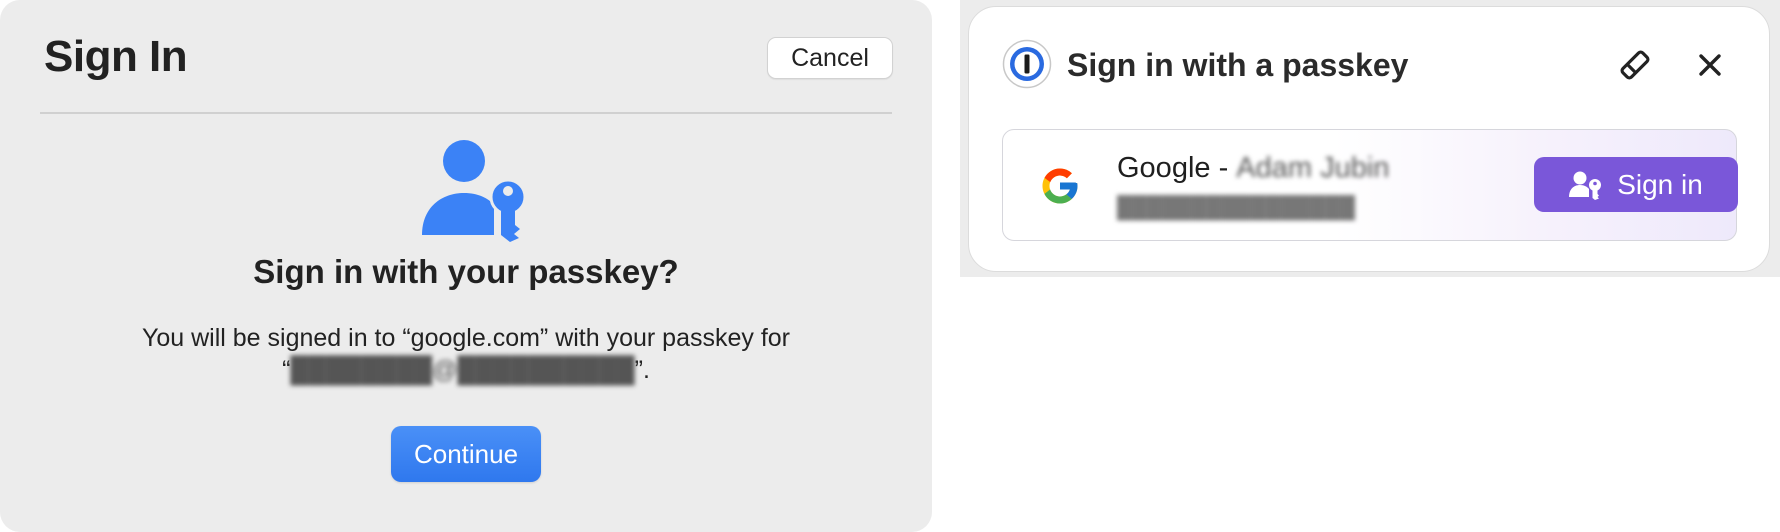 The image size is (1780, 532). I want to click on 1password-logo-icon, so click(1027, 64).